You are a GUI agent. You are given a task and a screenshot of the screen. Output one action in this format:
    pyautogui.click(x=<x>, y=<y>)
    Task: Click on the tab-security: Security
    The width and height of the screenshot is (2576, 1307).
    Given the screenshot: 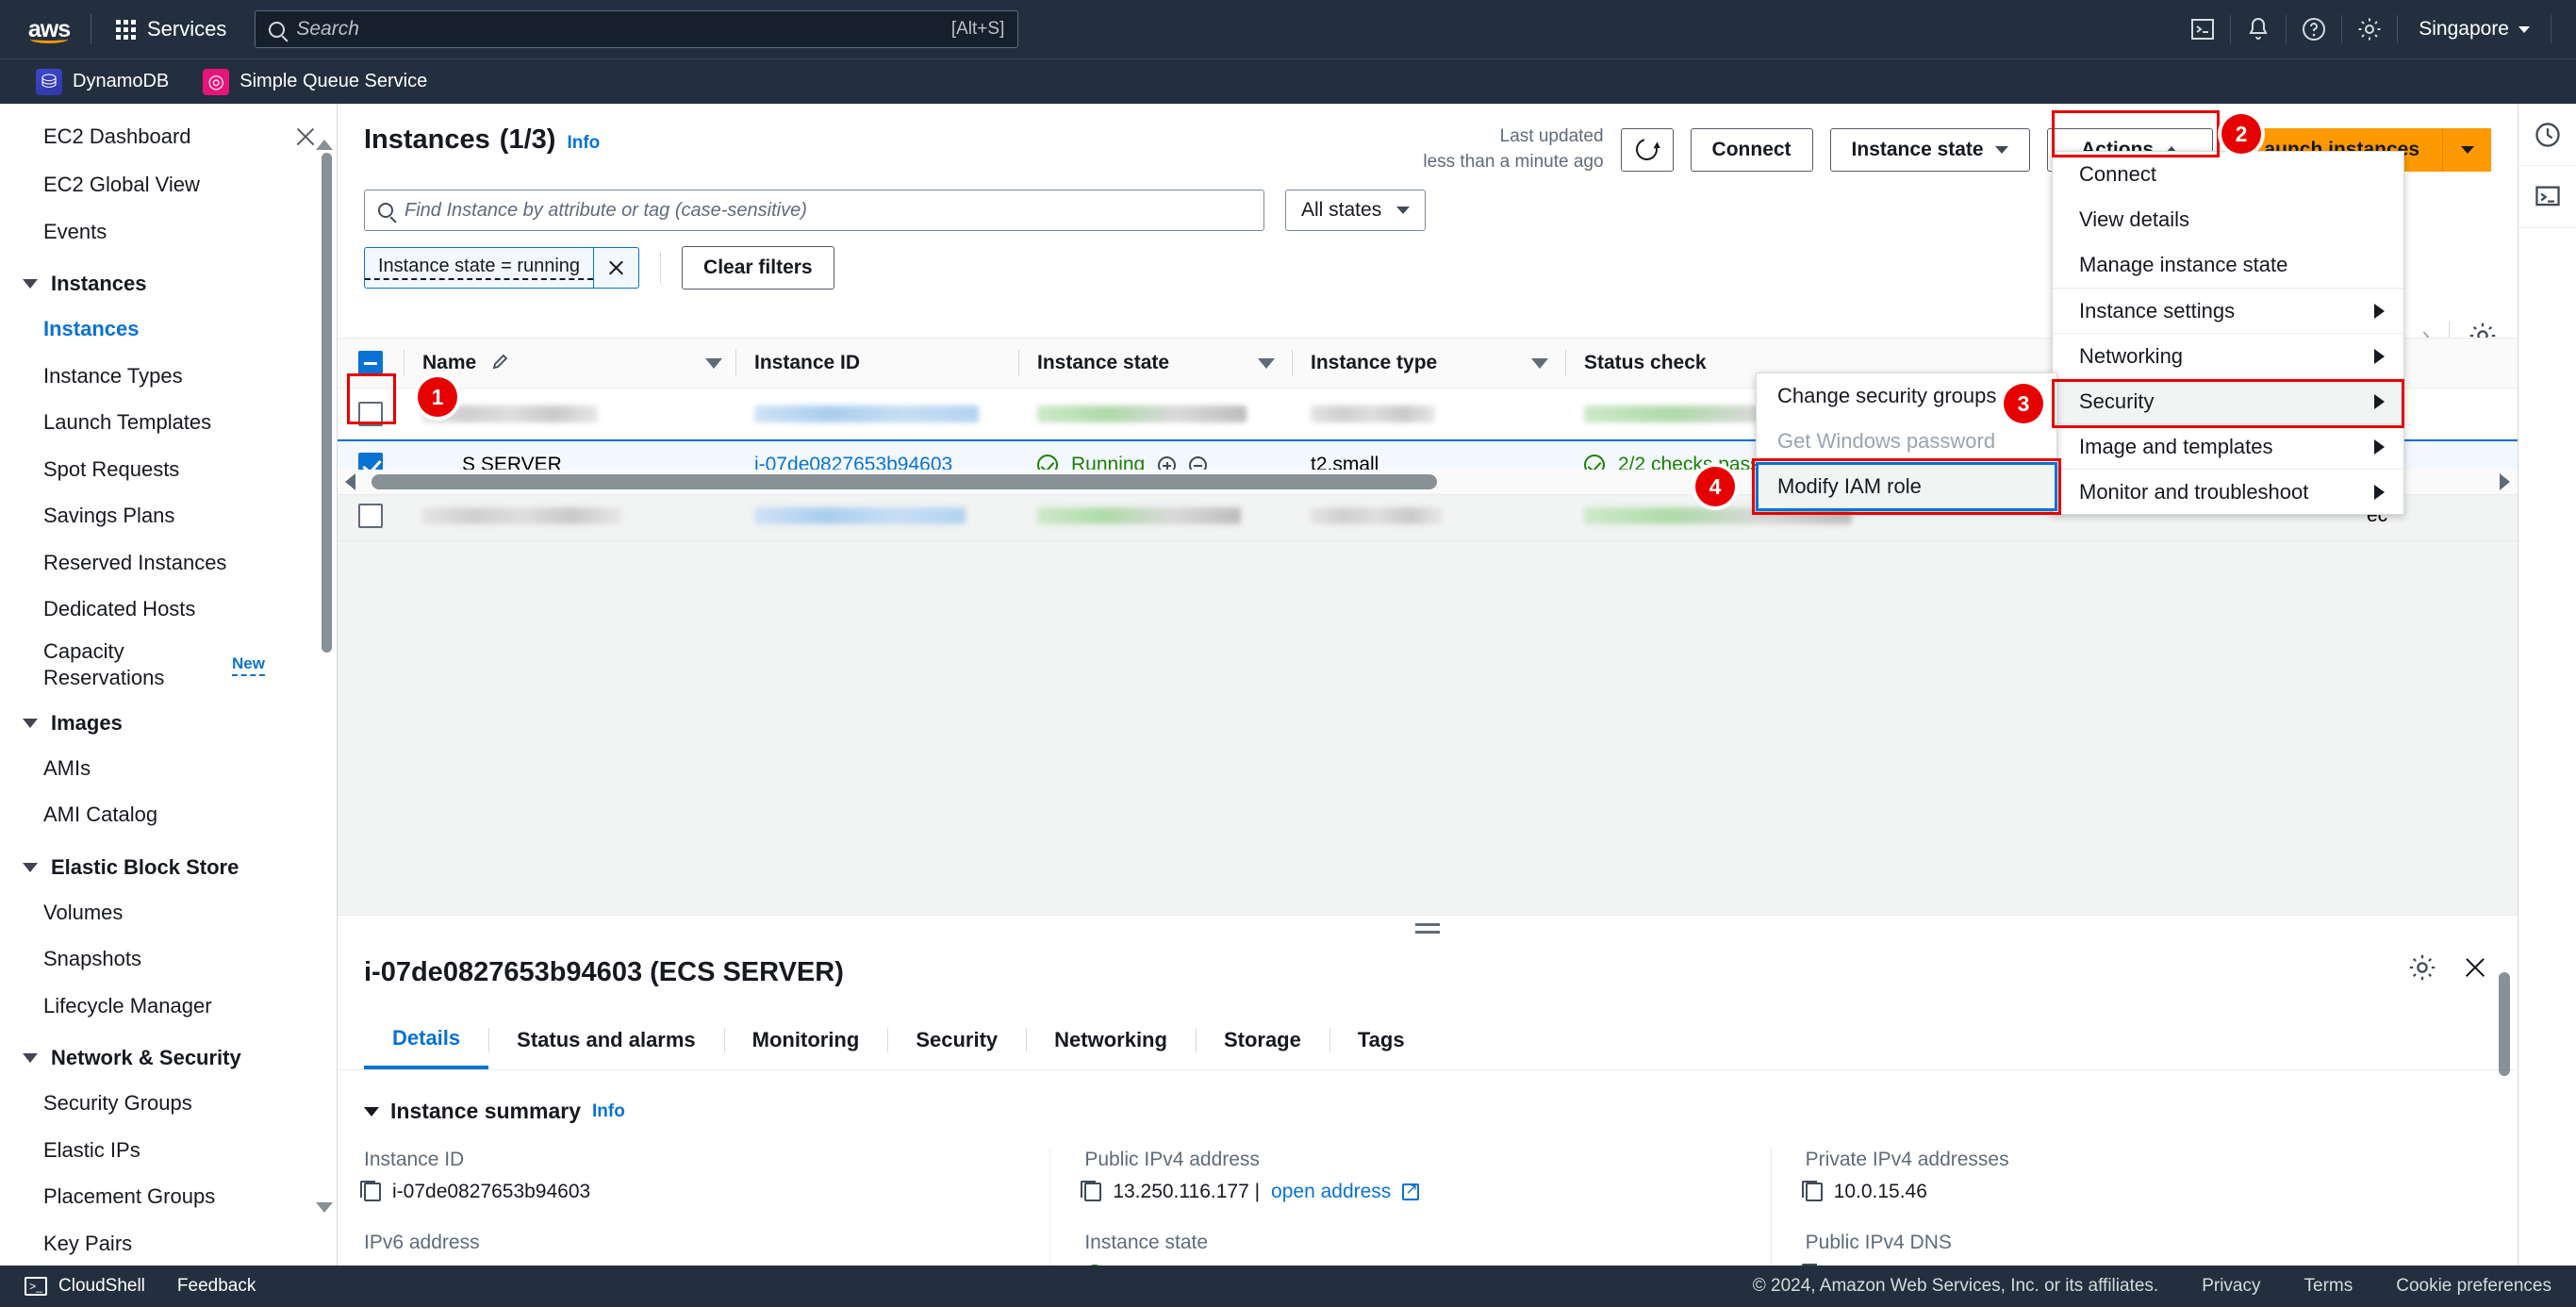 What is the action you would take?
    pyautogui.click(x=956, y=1041)
    